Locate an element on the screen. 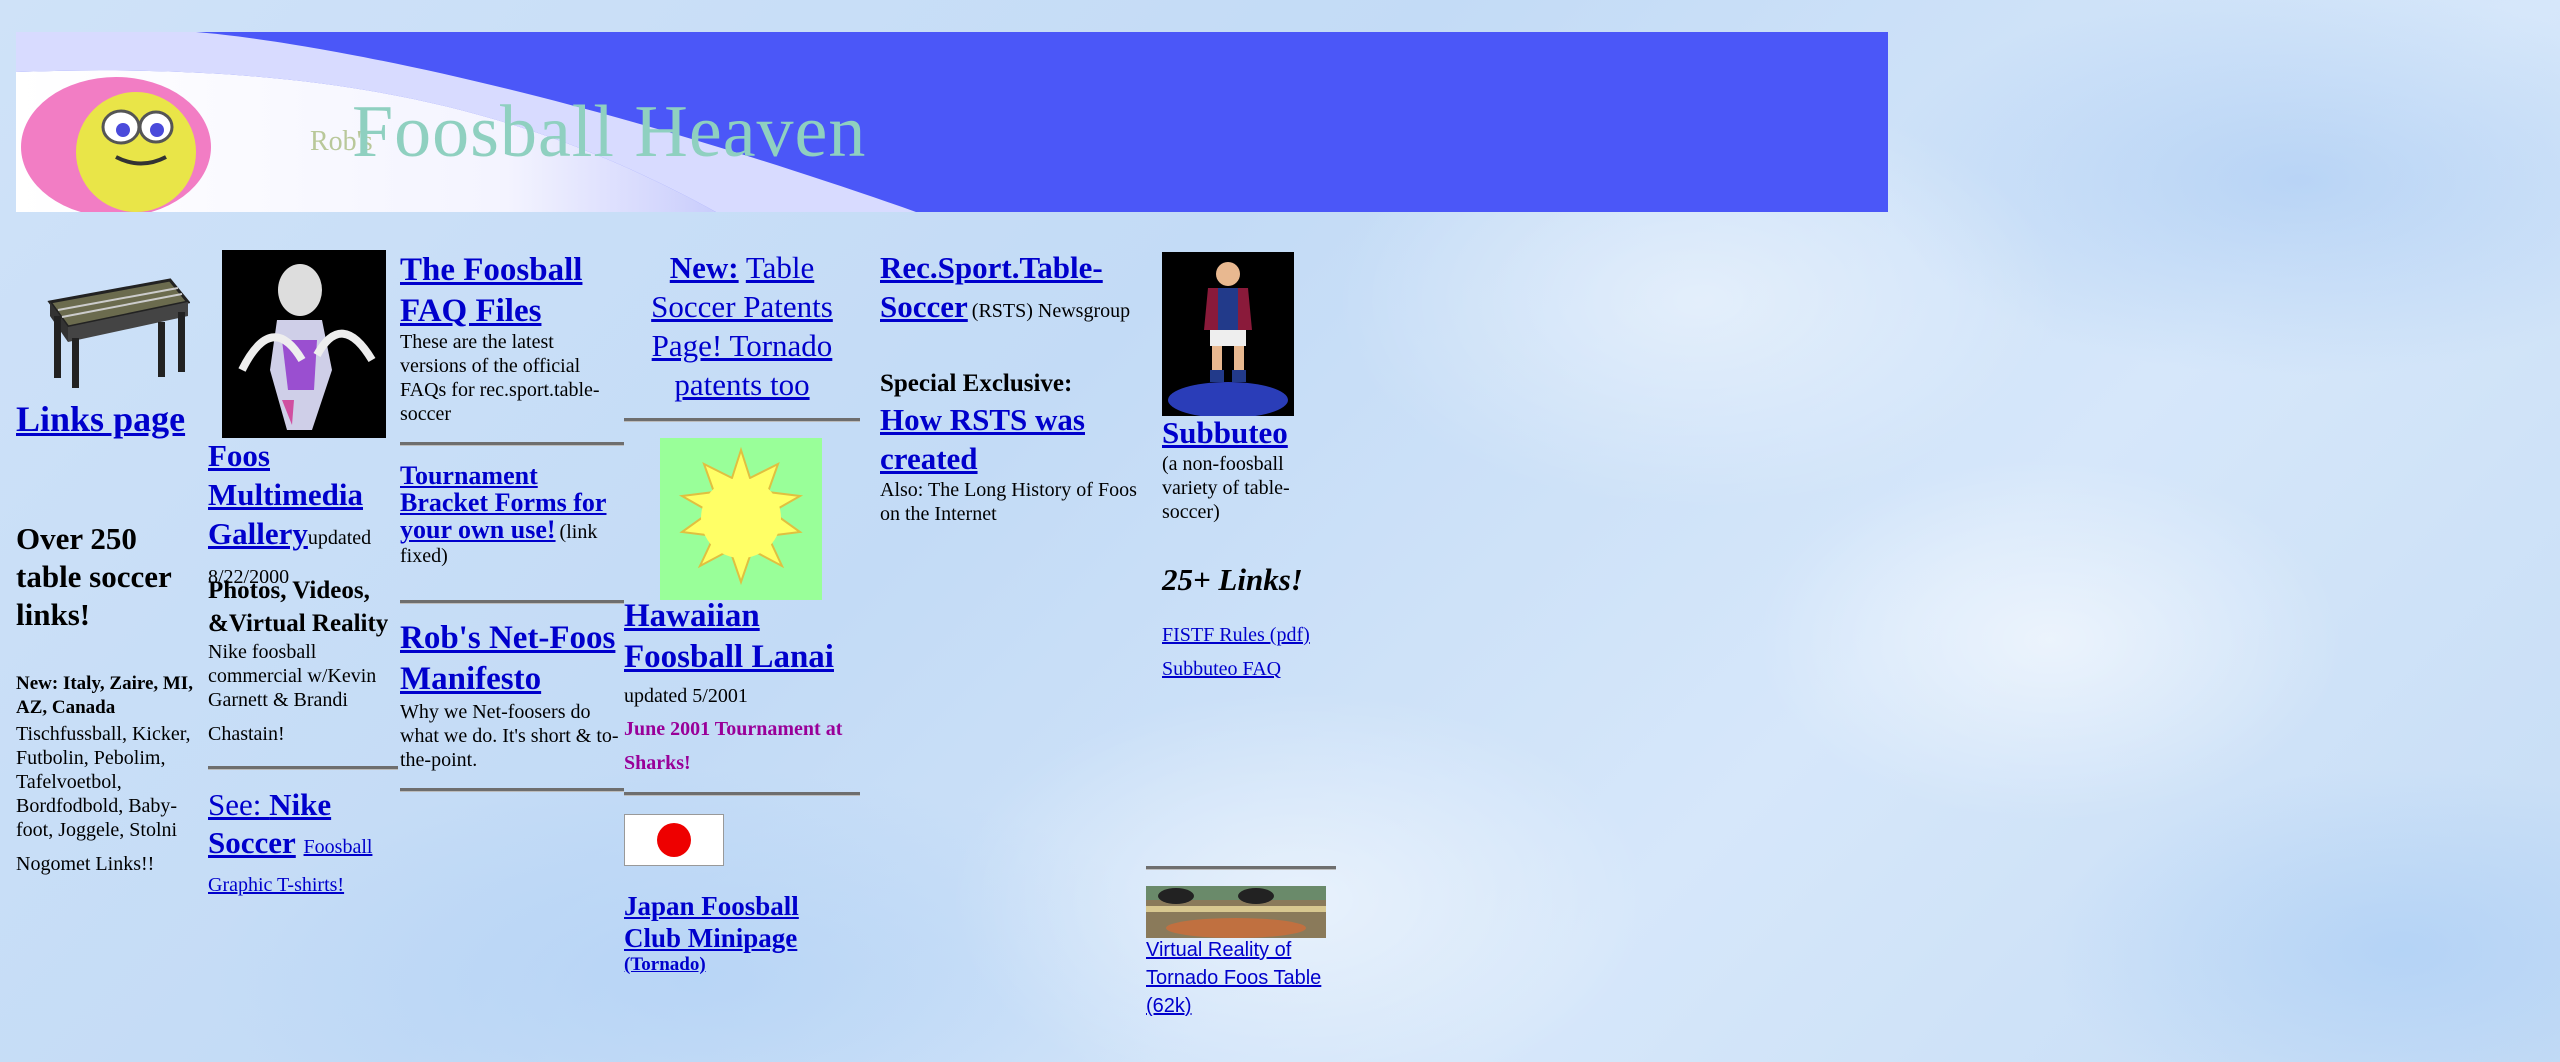 Image resolution: width=2560 pixels, height=1062 pixels. faq-files-link: The Foosball FAQ Files is located at coordinates (505, 291).